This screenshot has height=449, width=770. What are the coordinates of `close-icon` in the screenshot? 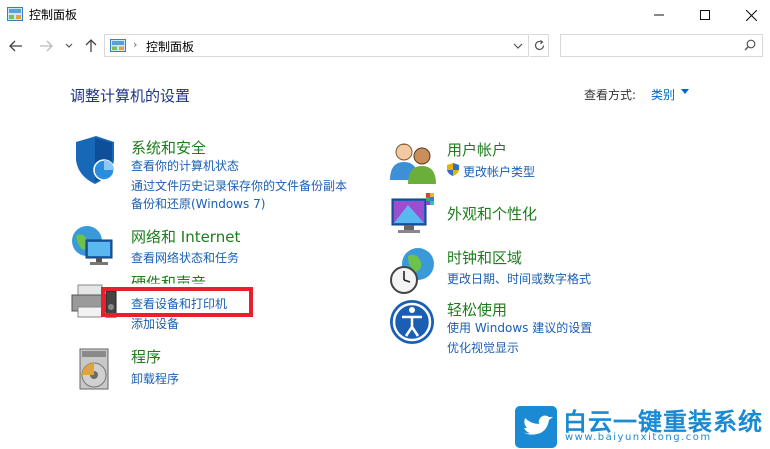 It's located at (751, 15).